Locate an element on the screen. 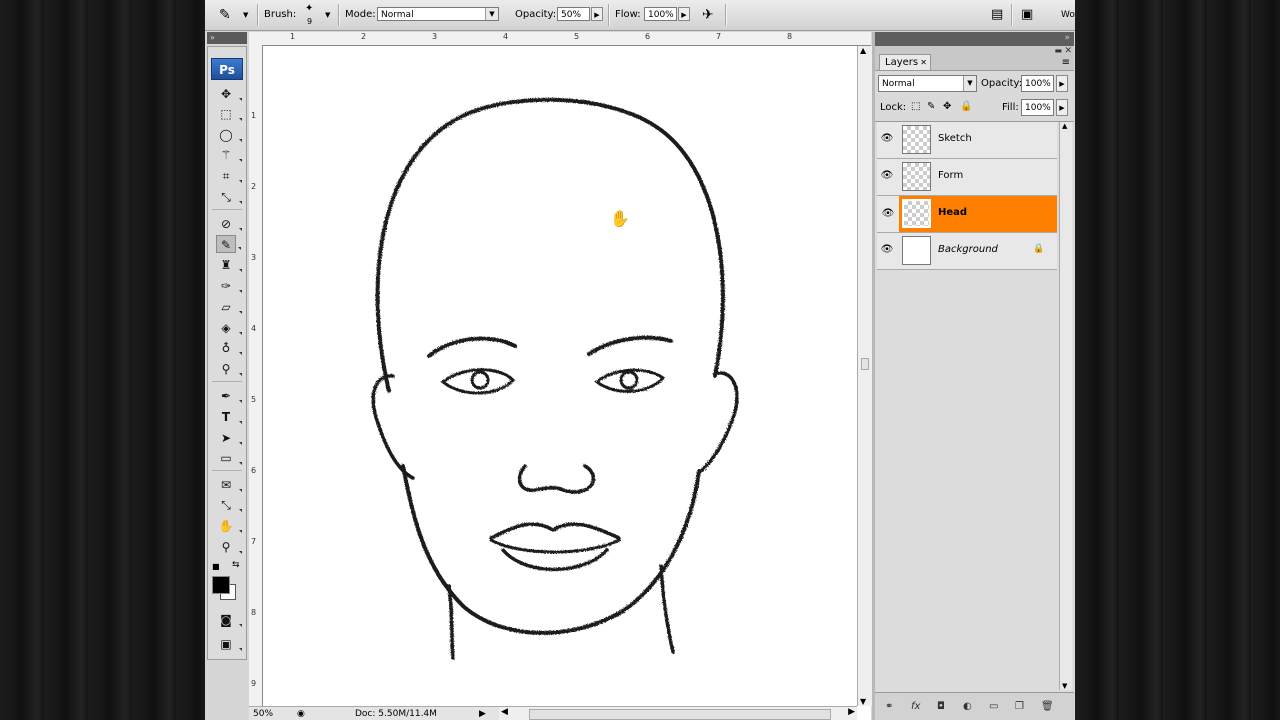 The height and width of the screenshot is (720, 1280). lock-all-icon: 🔒 is located at coordinates (966, 106).